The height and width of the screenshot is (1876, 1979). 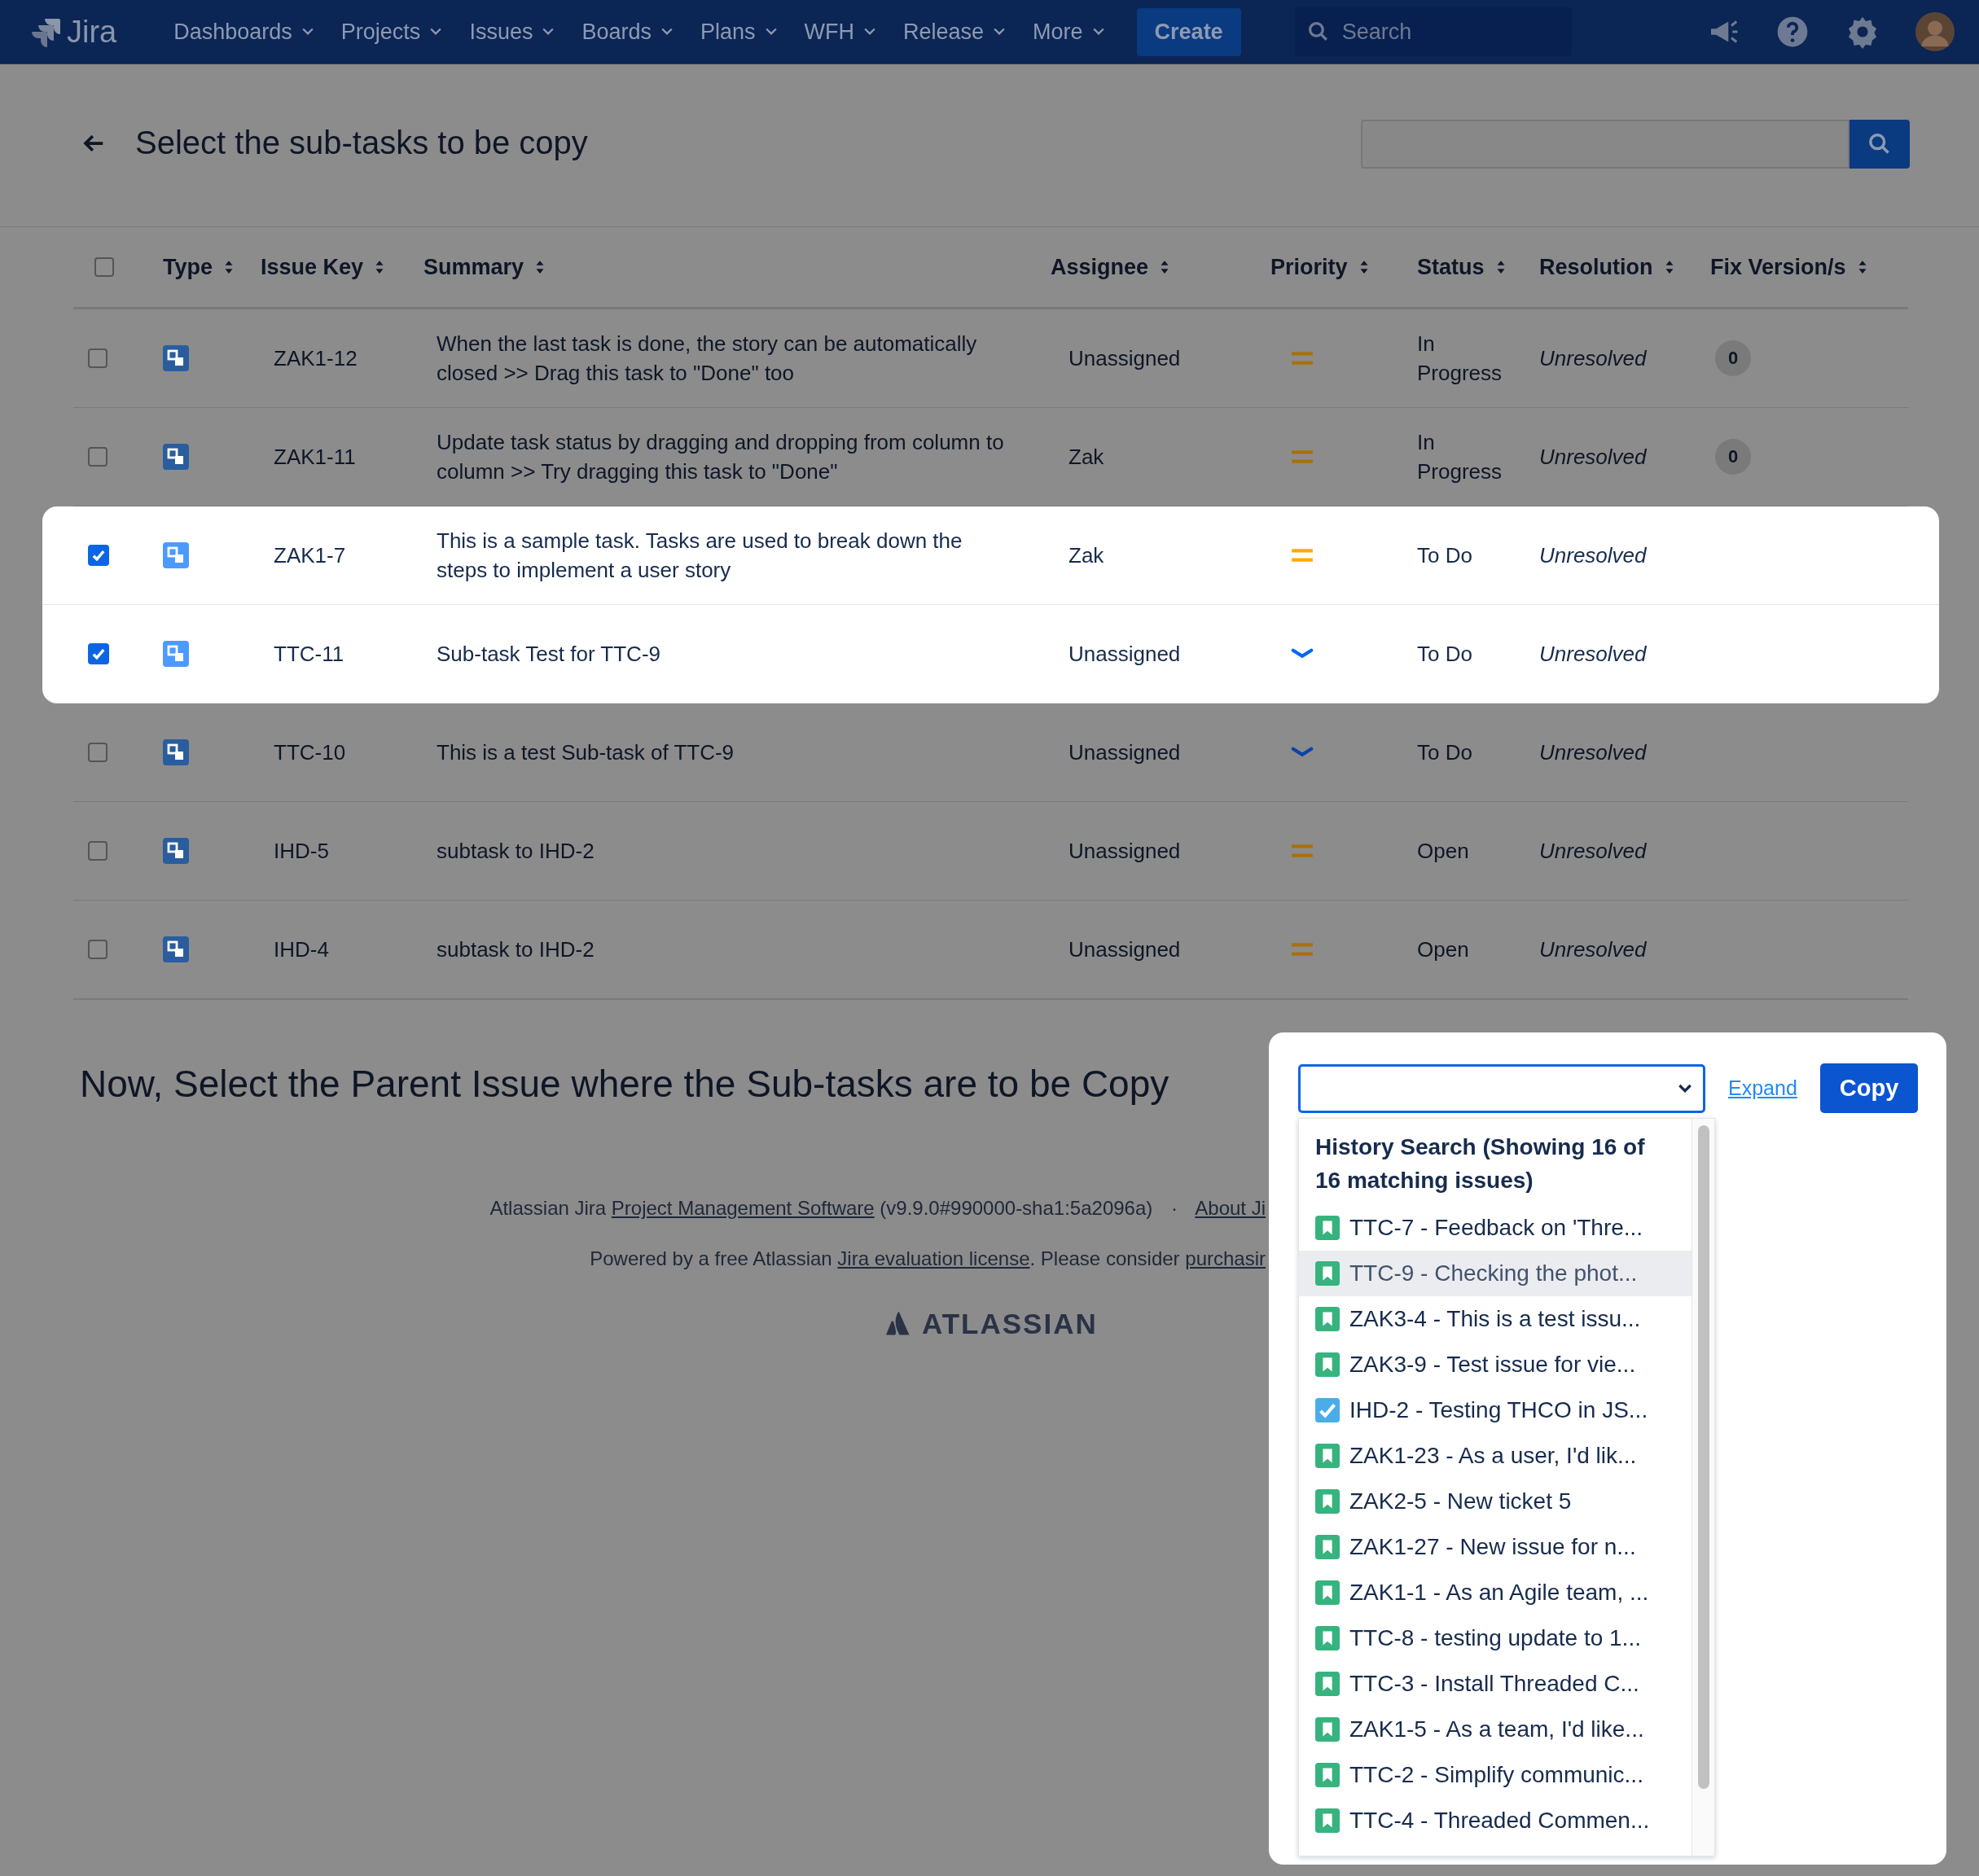 What do you see at coordinates (302, 851) in the screenshot?
I see `issue-key: IHD-5` at bounding box center [302, 851].